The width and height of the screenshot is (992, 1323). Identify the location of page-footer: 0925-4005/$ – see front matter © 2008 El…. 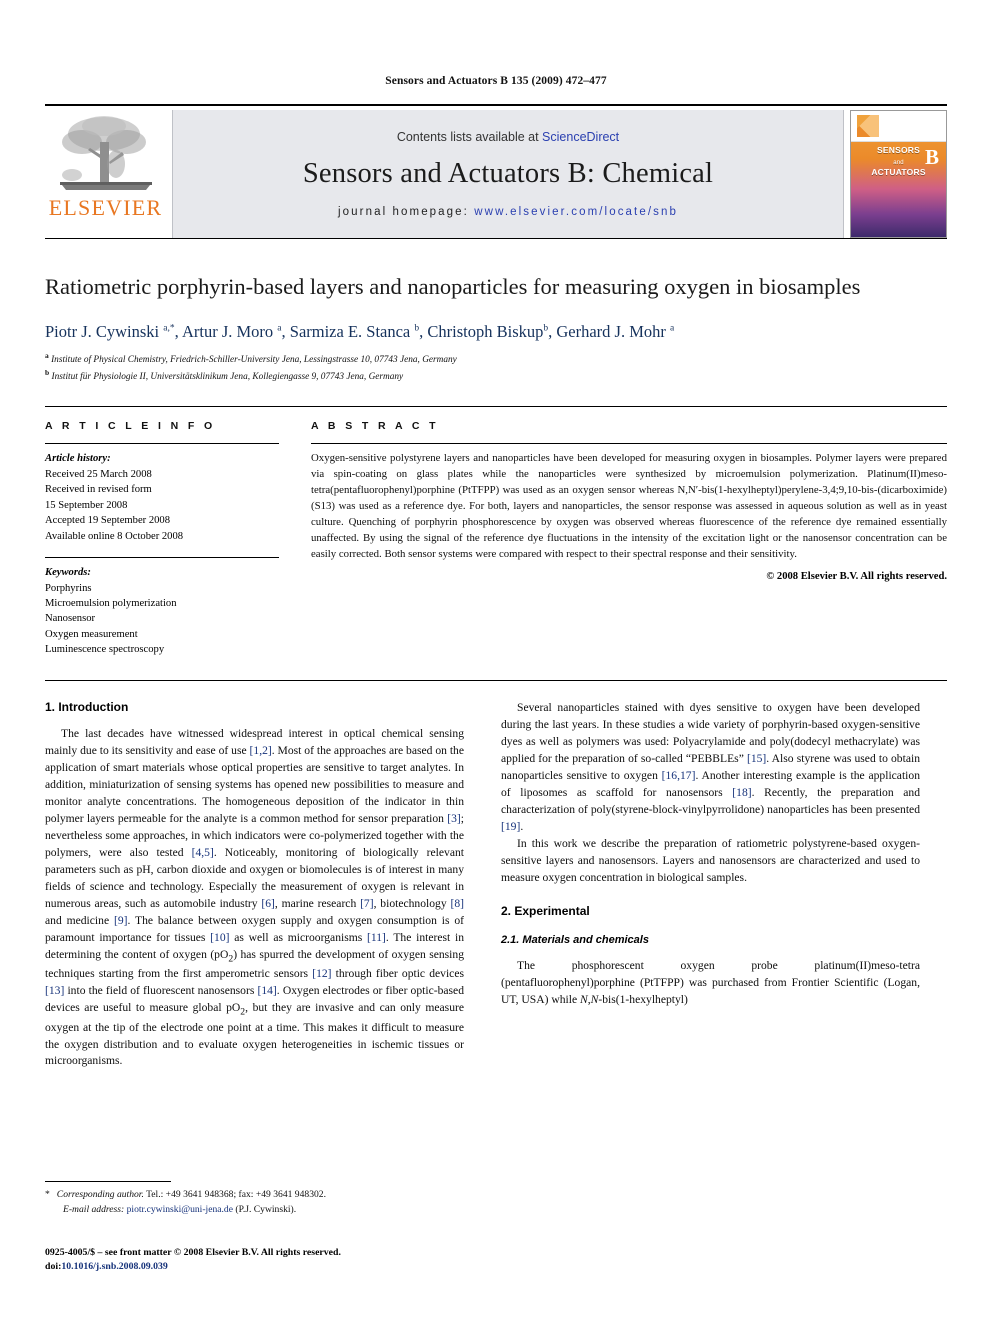
(275, 1260).